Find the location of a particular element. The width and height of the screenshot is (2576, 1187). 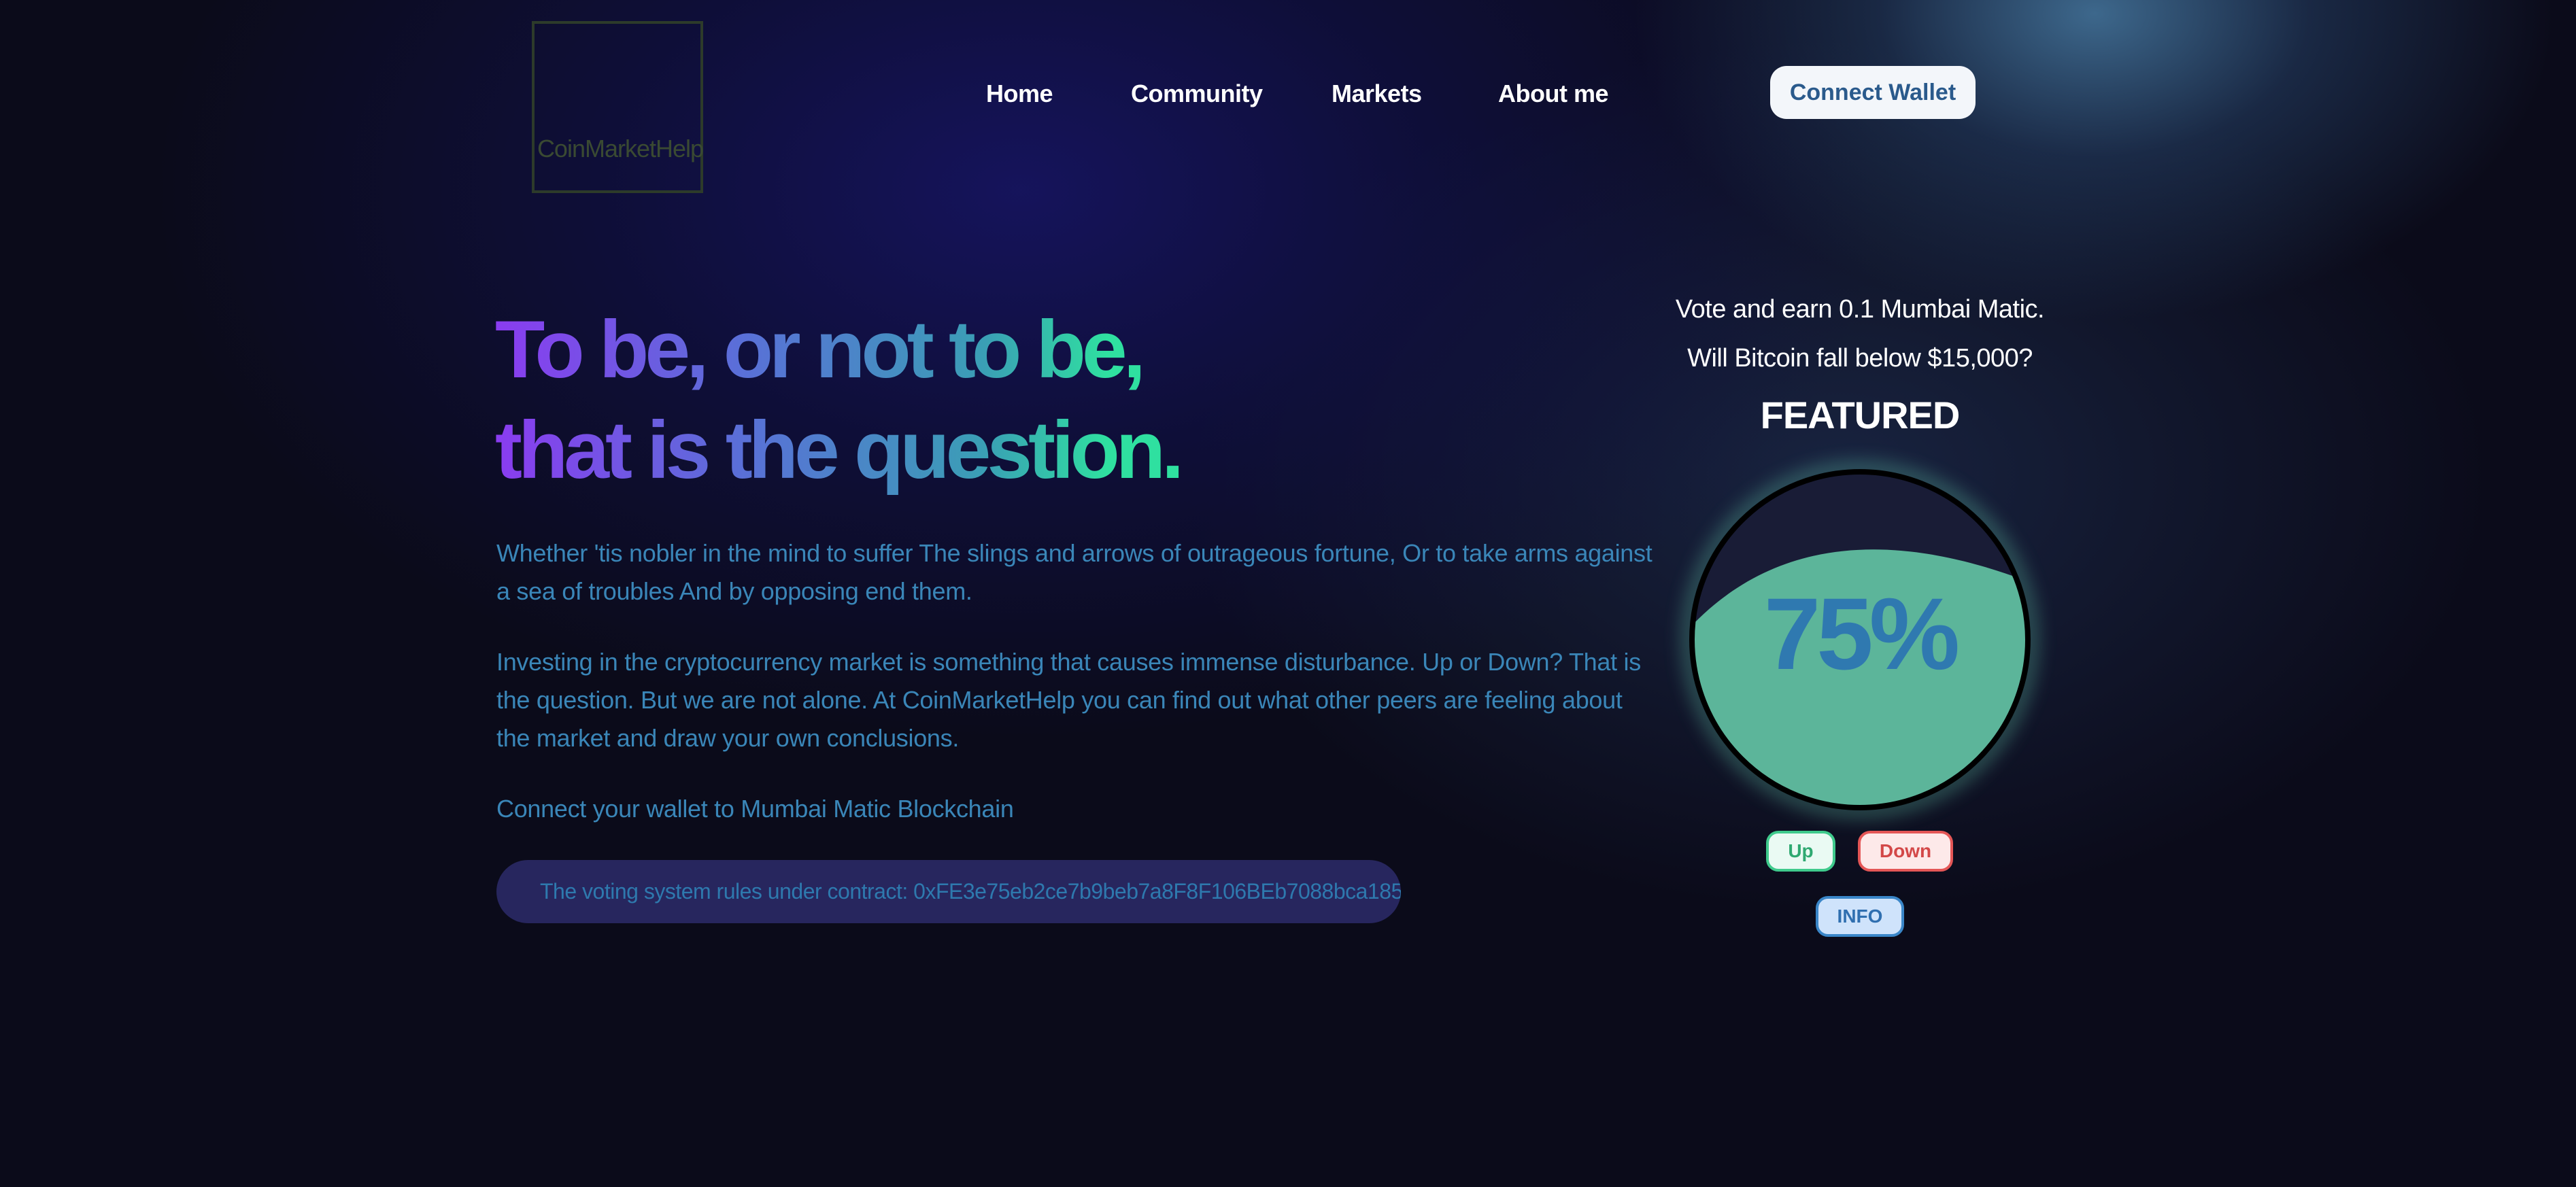

vote-down-button: Down is located at coordinates (1905, 852).